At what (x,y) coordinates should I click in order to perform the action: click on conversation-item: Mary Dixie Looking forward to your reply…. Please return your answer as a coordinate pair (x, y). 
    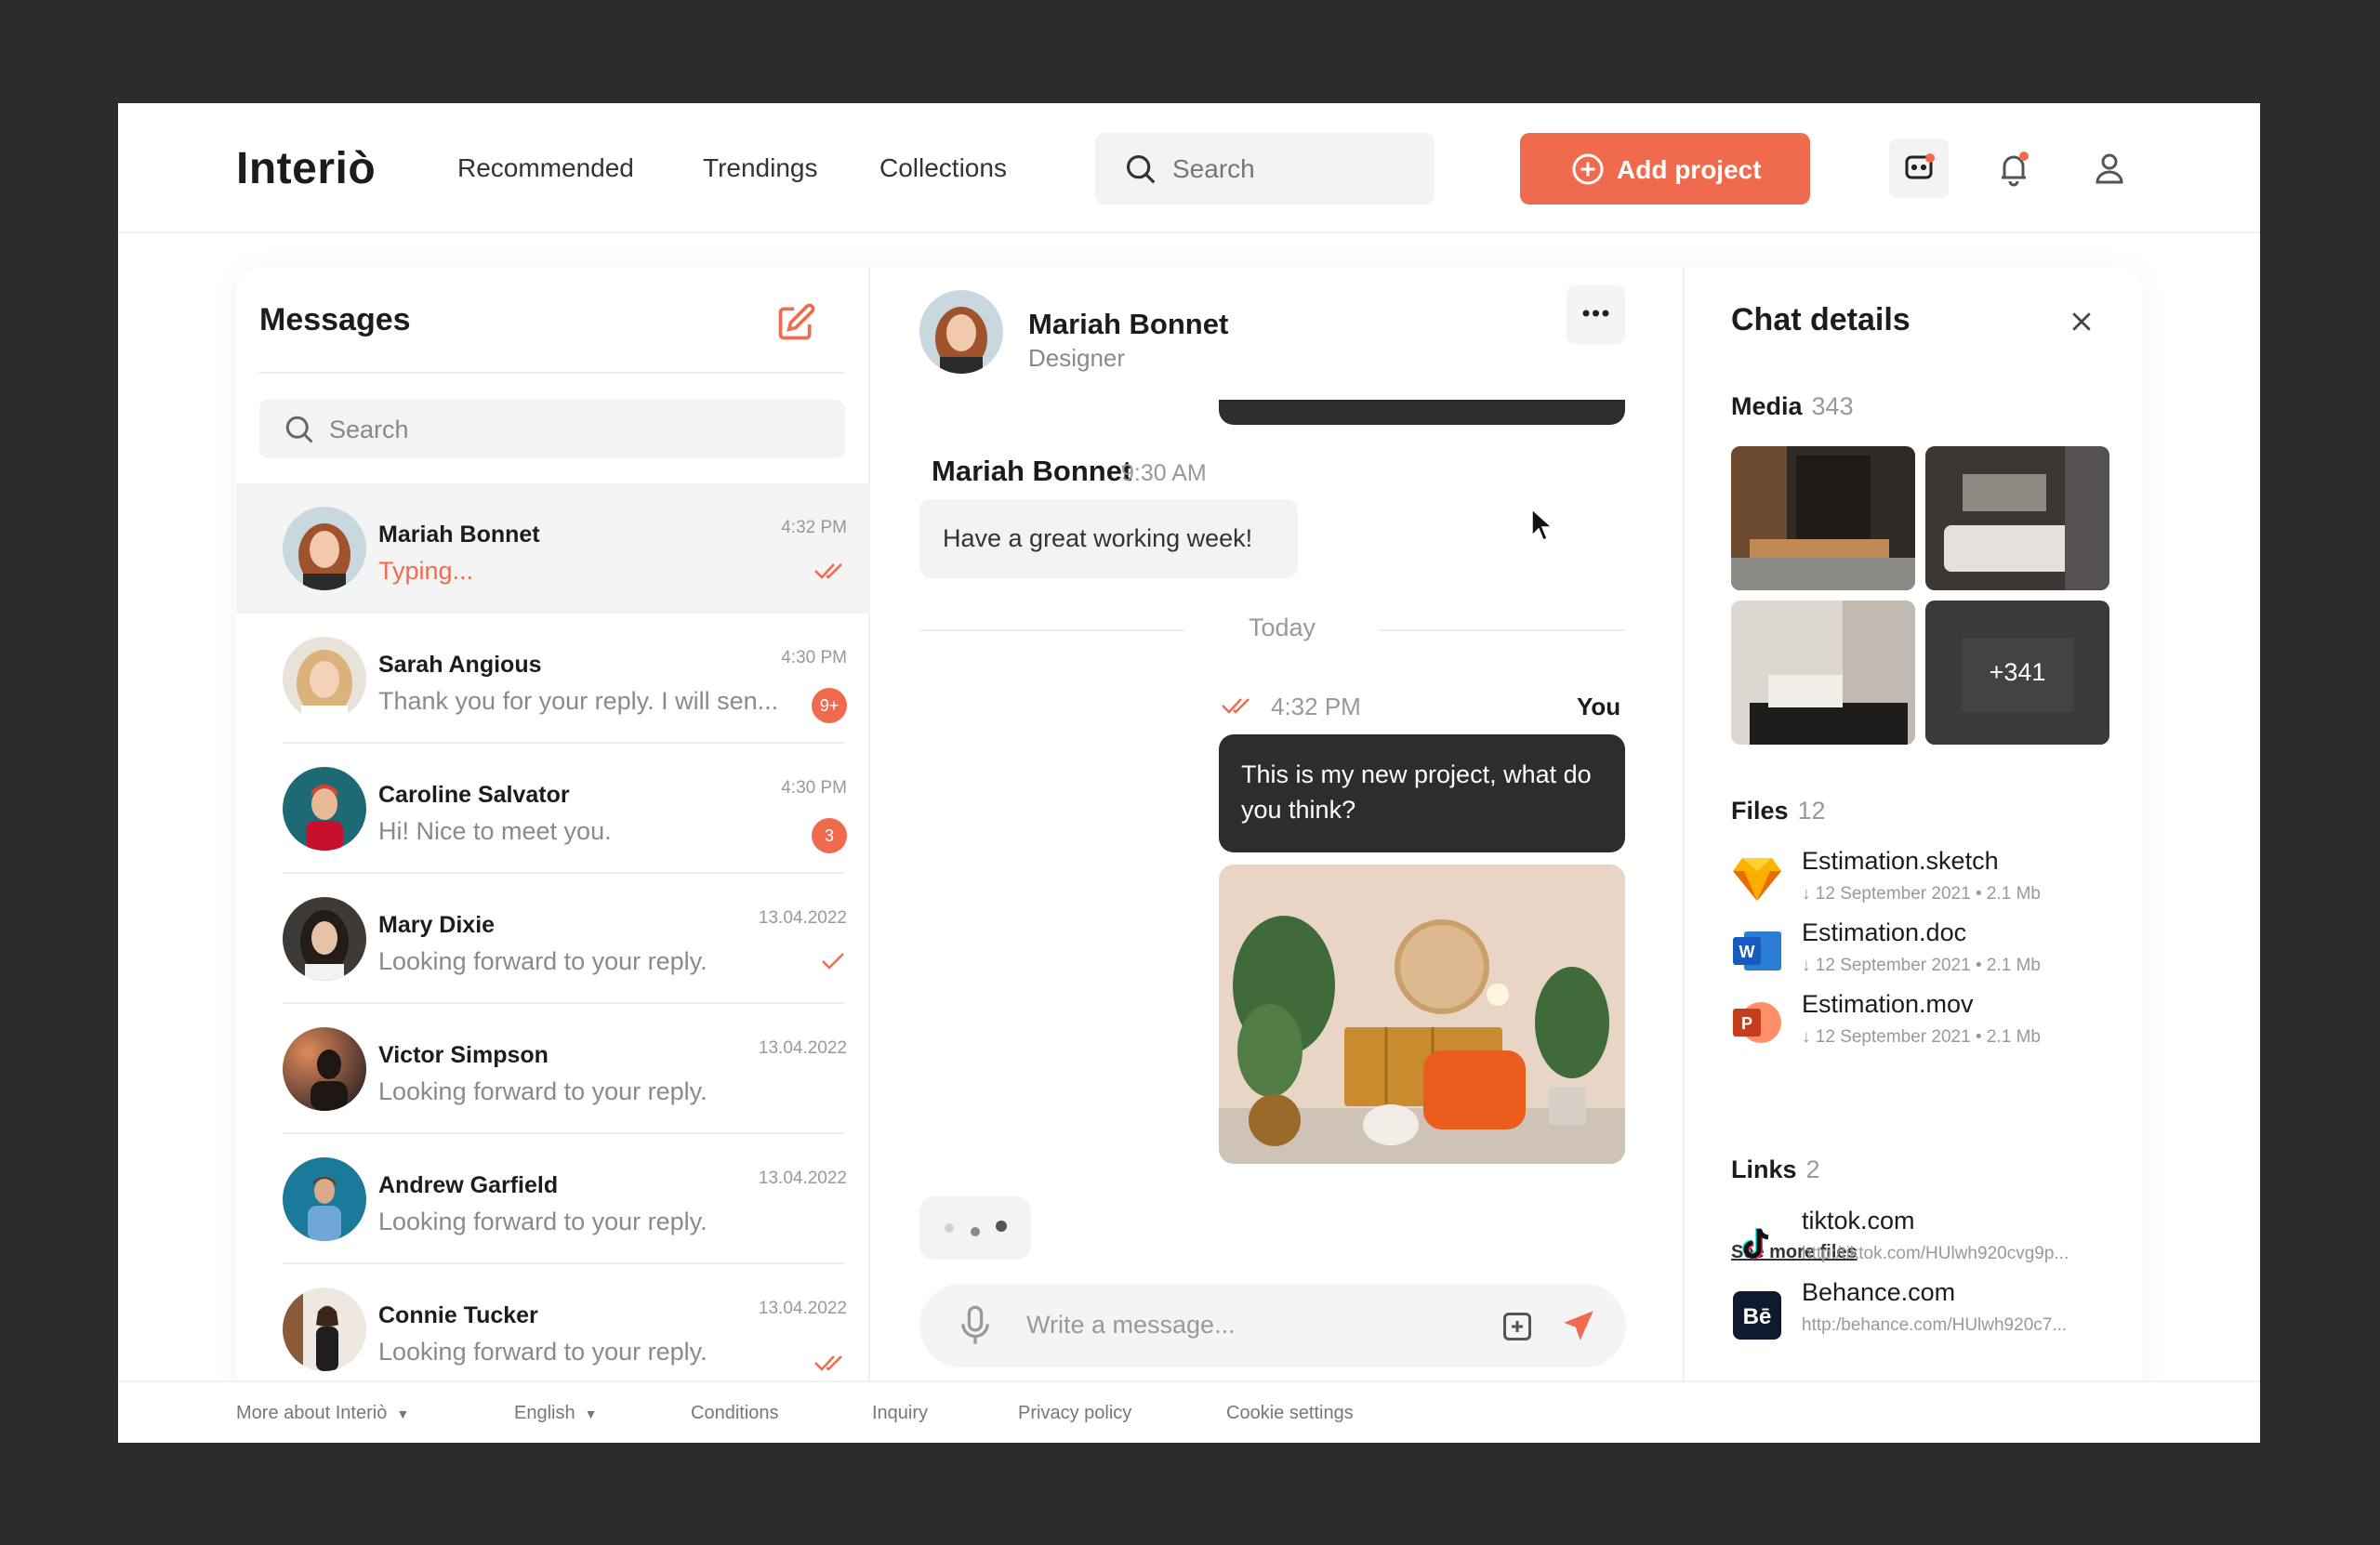
    Looking at the image, I should click on (553, 939).